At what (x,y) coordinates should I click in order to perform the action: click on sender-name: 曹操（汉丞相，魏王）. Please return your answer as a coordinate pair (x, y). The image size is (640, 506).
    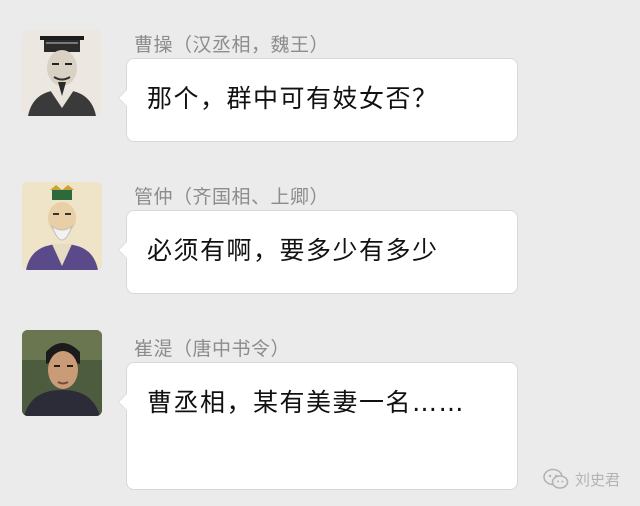
    Looking at the image, I should click on (232, 45).